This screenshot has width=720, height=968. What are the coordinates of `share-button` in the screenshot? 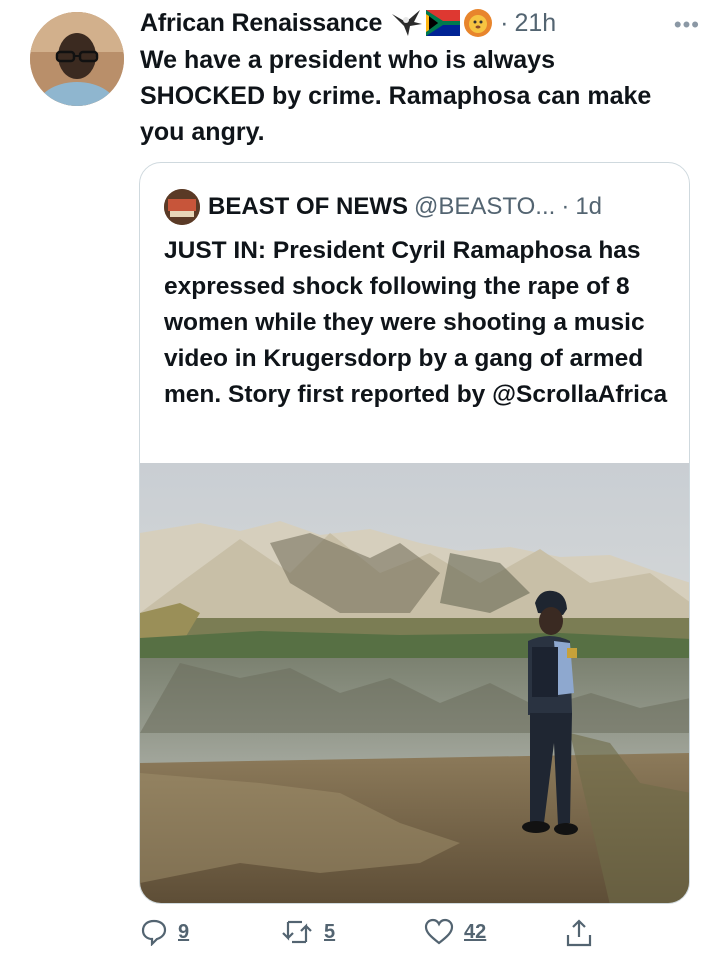 It's located at (579, 933).